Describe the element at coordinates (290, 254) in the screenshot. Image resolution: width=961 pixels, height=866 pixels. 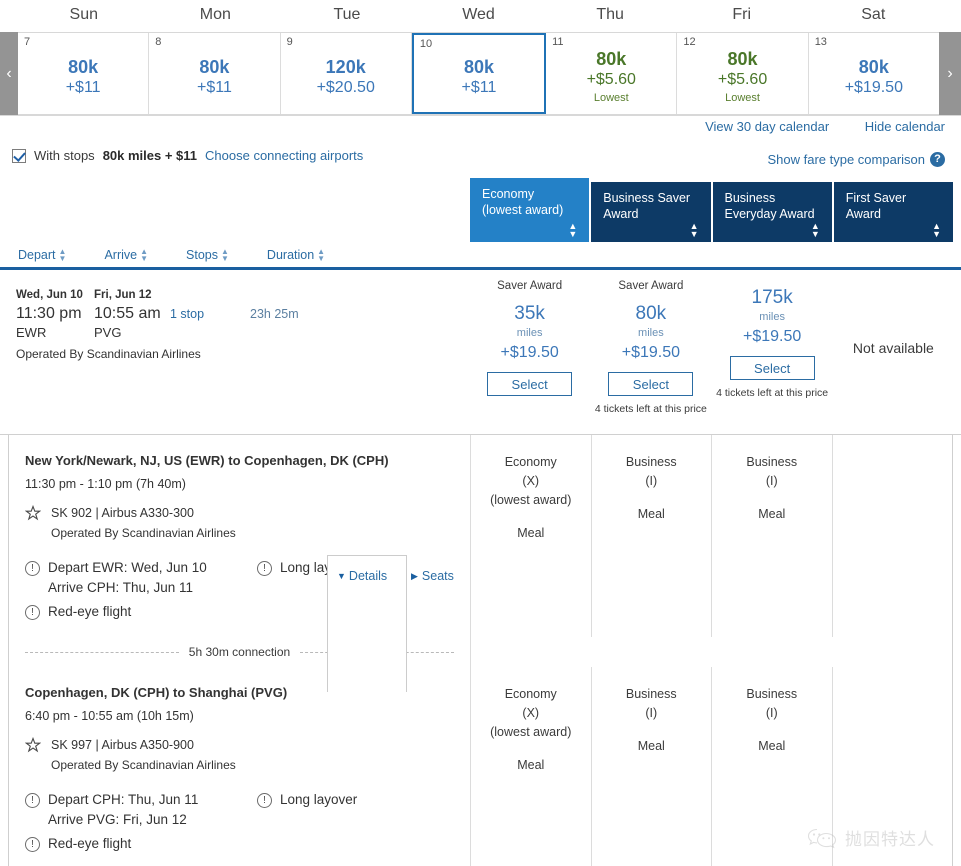
I see `sort-duration-label: Duration` at that location.